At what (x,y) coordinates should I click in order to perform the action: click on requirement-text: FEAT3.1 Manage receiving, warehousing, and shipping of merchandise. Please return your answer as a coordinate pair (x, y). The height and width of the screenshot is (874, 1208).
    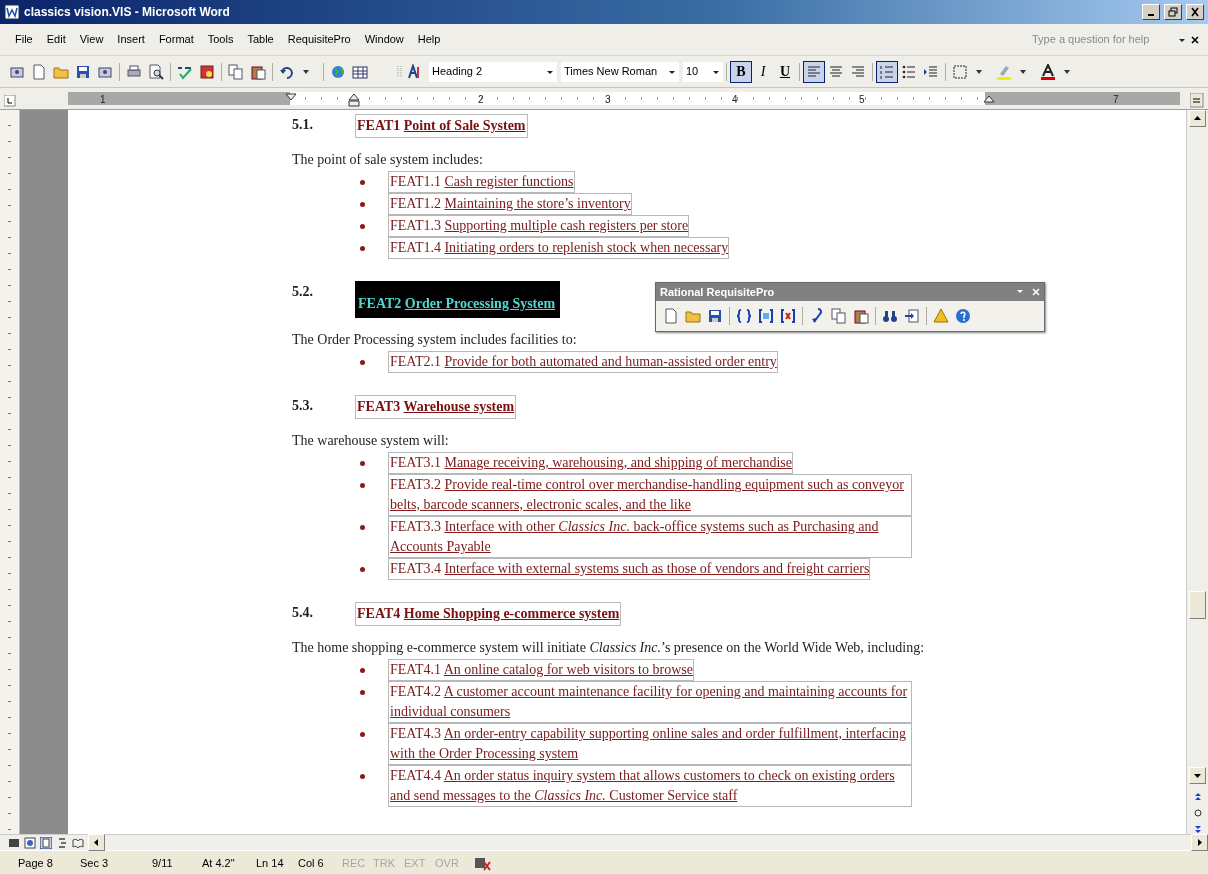
    Looking at the image, I should click on (590, 463).